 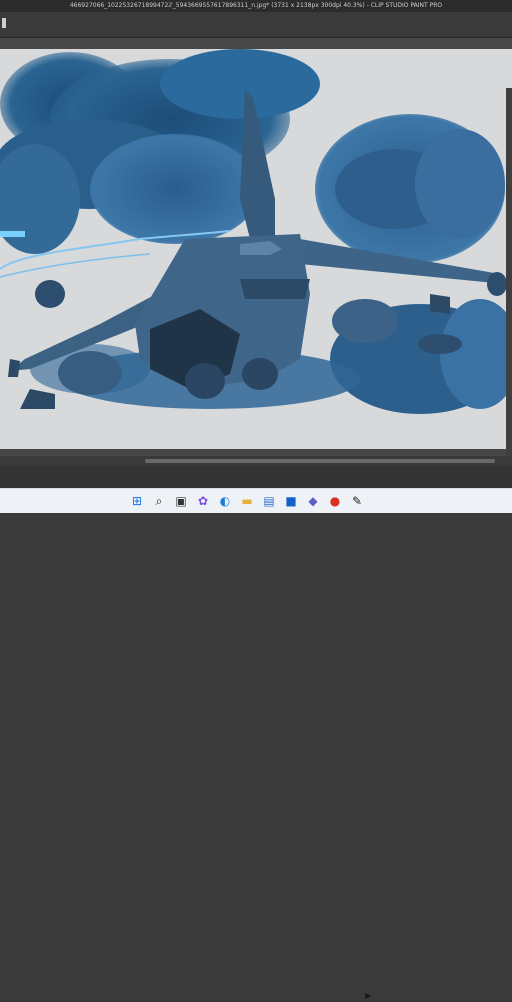 I want to click on horizontal-scrollbar, so click(x=256, y=461).